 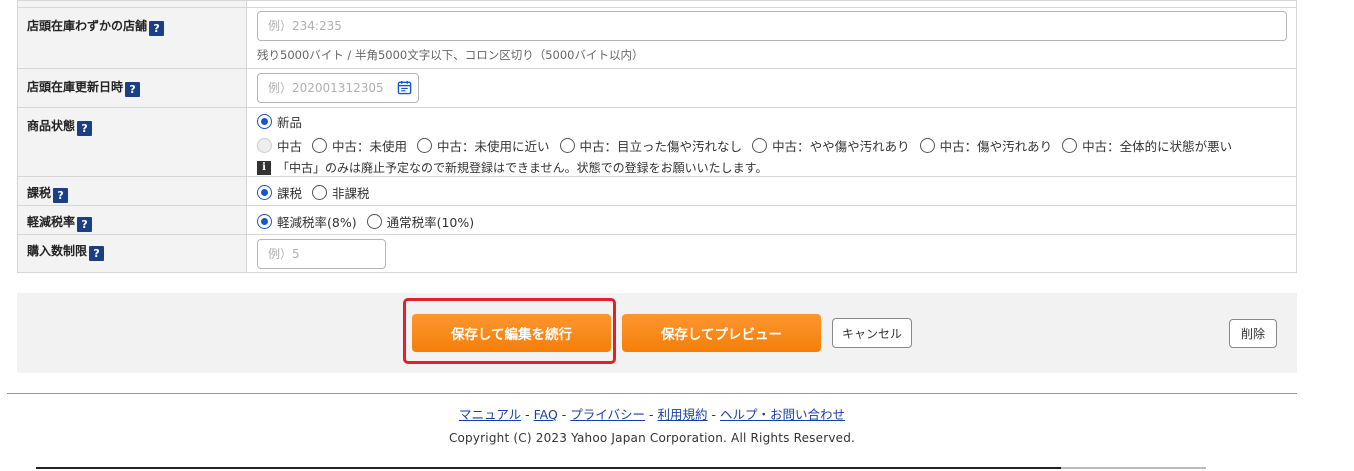 I want to click on radio-label: 軽減税率(8%), so click(x=317, y=222).